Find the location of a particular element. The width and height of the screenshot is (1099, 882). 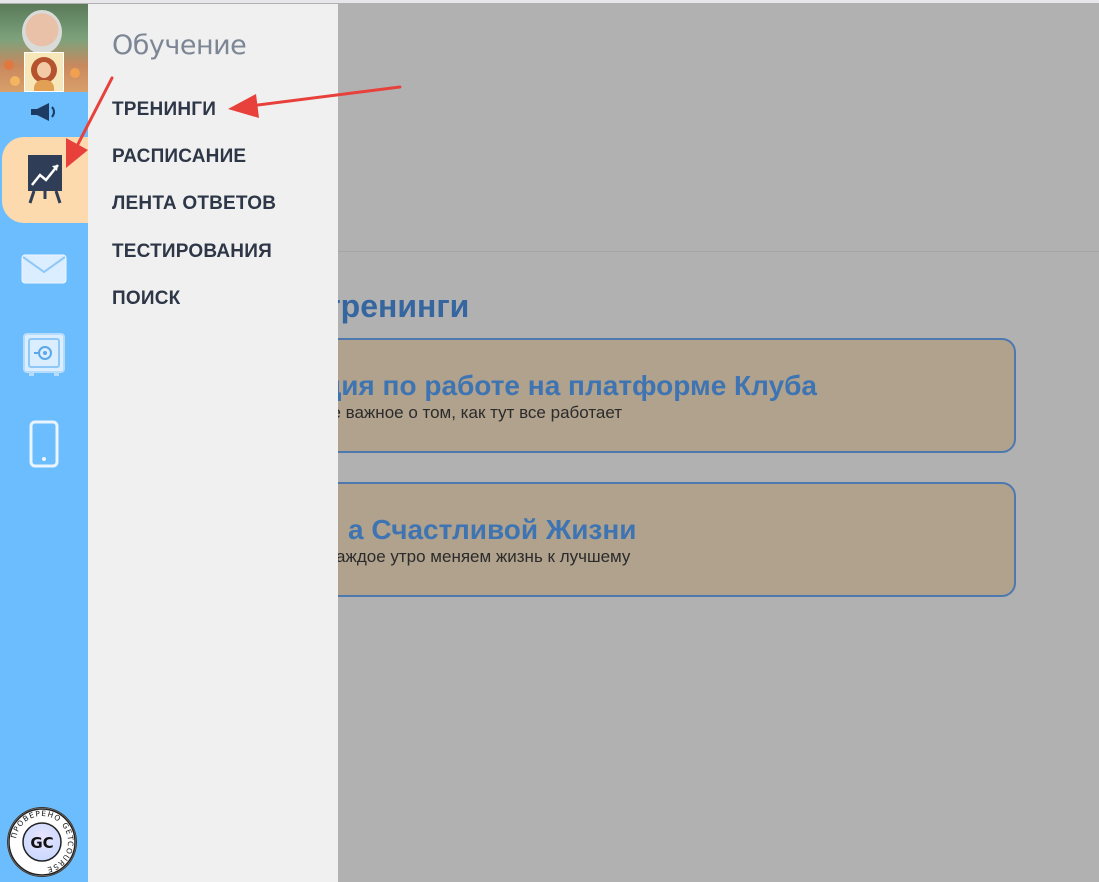

user-avatar-small is located at coordinates (44, 72).